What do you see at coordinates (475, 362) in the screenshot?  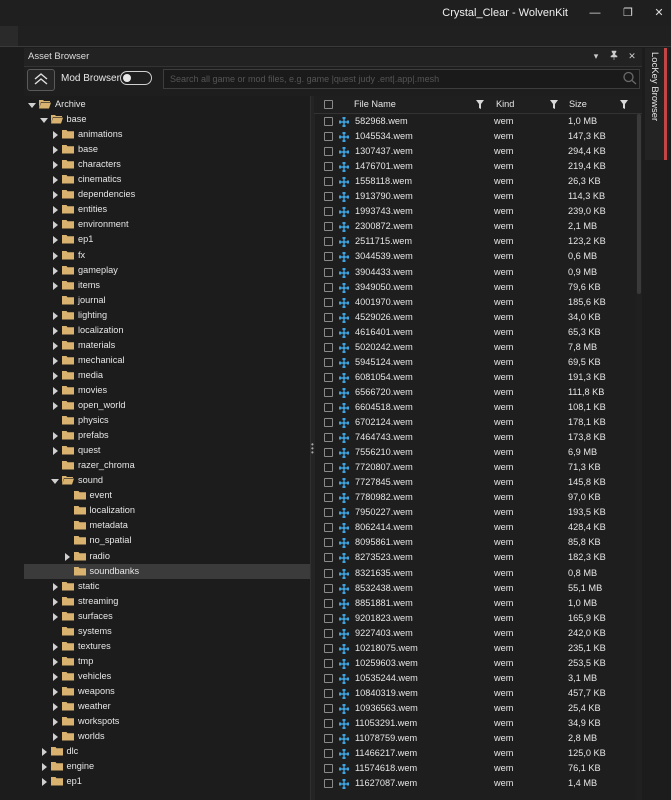 I see `table-row: 5945124.wem wem 69,5 KB` at bounding box center [475, 362].